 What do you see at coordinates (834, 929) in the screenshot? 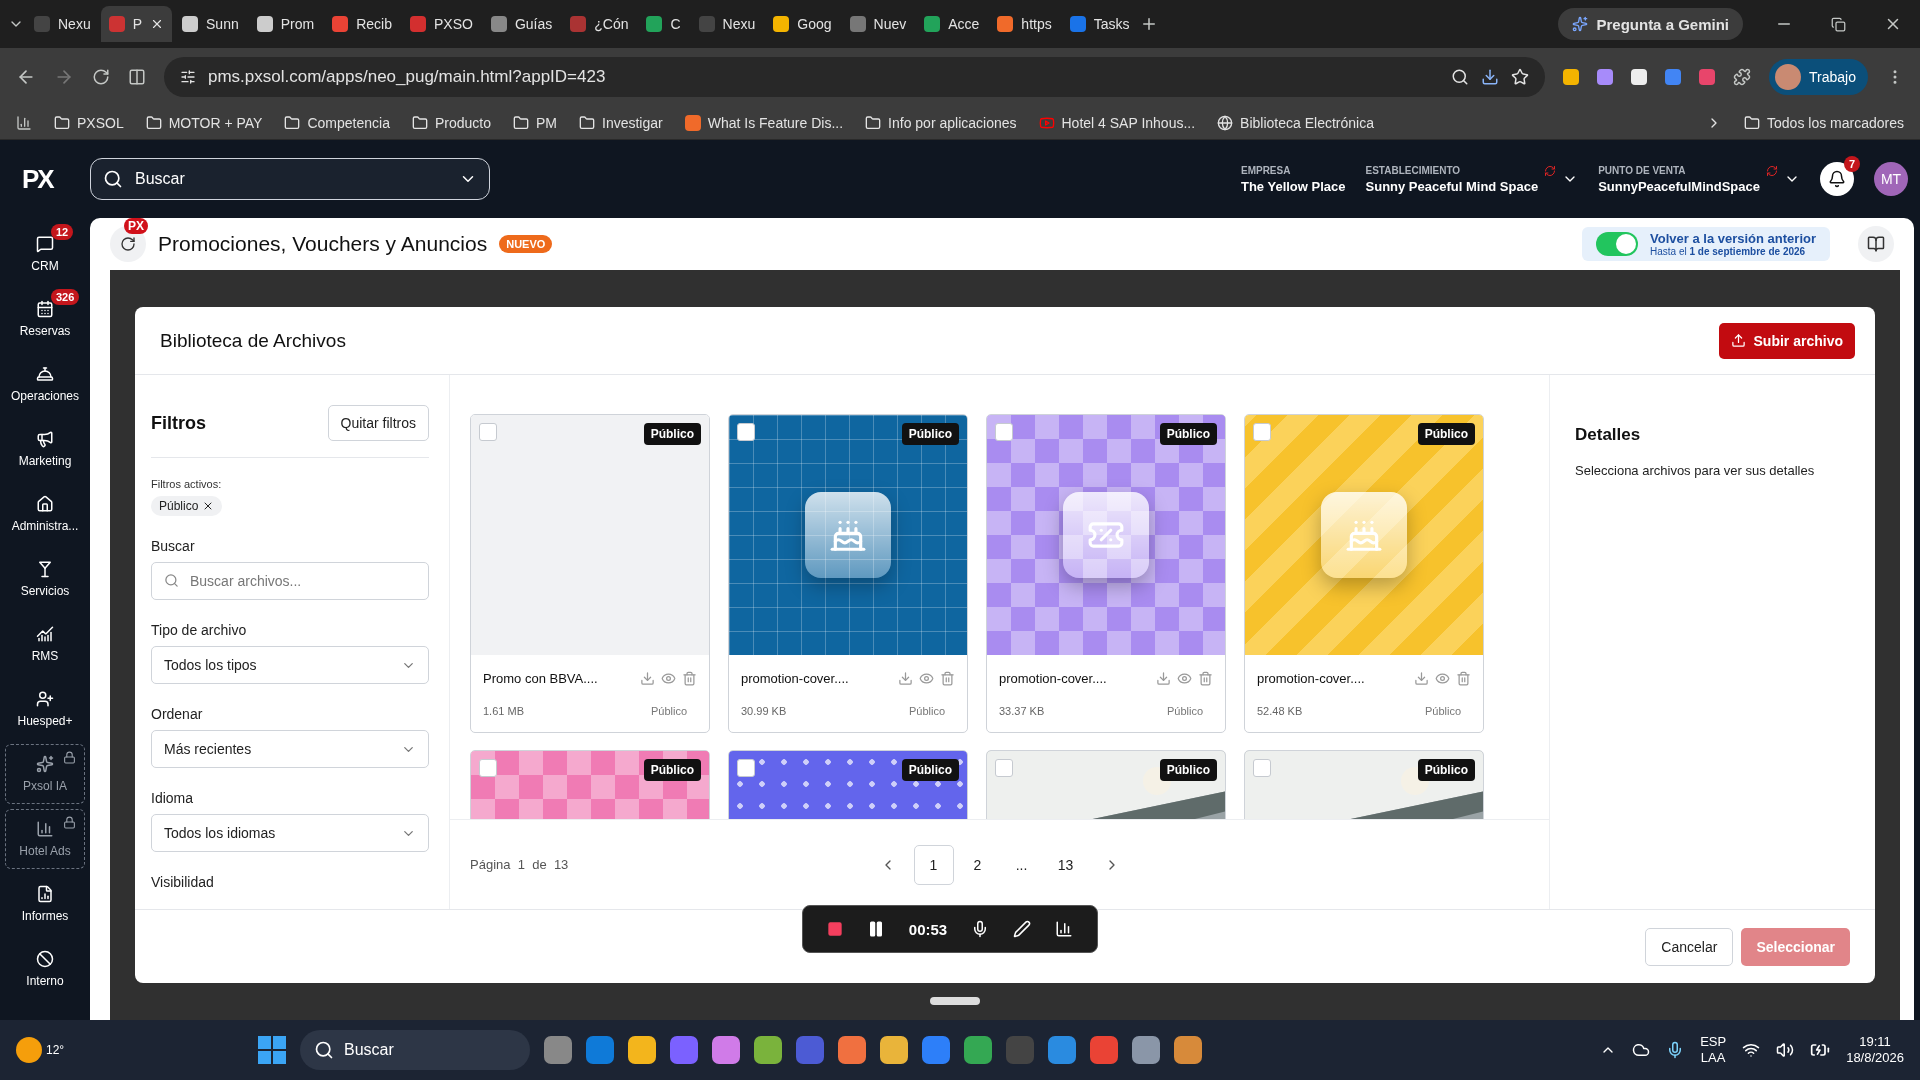
I see `stop-icon` at bounding box center [834, 929].